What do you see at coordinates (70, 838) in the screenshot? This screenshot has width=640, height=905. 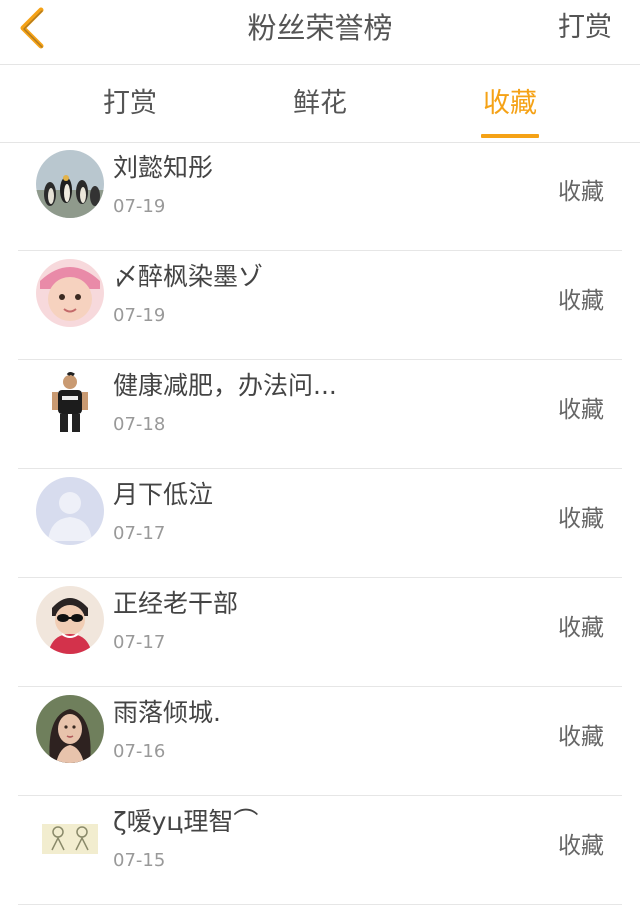 I see `sketch-avatar` at bounding box center [70, 838].